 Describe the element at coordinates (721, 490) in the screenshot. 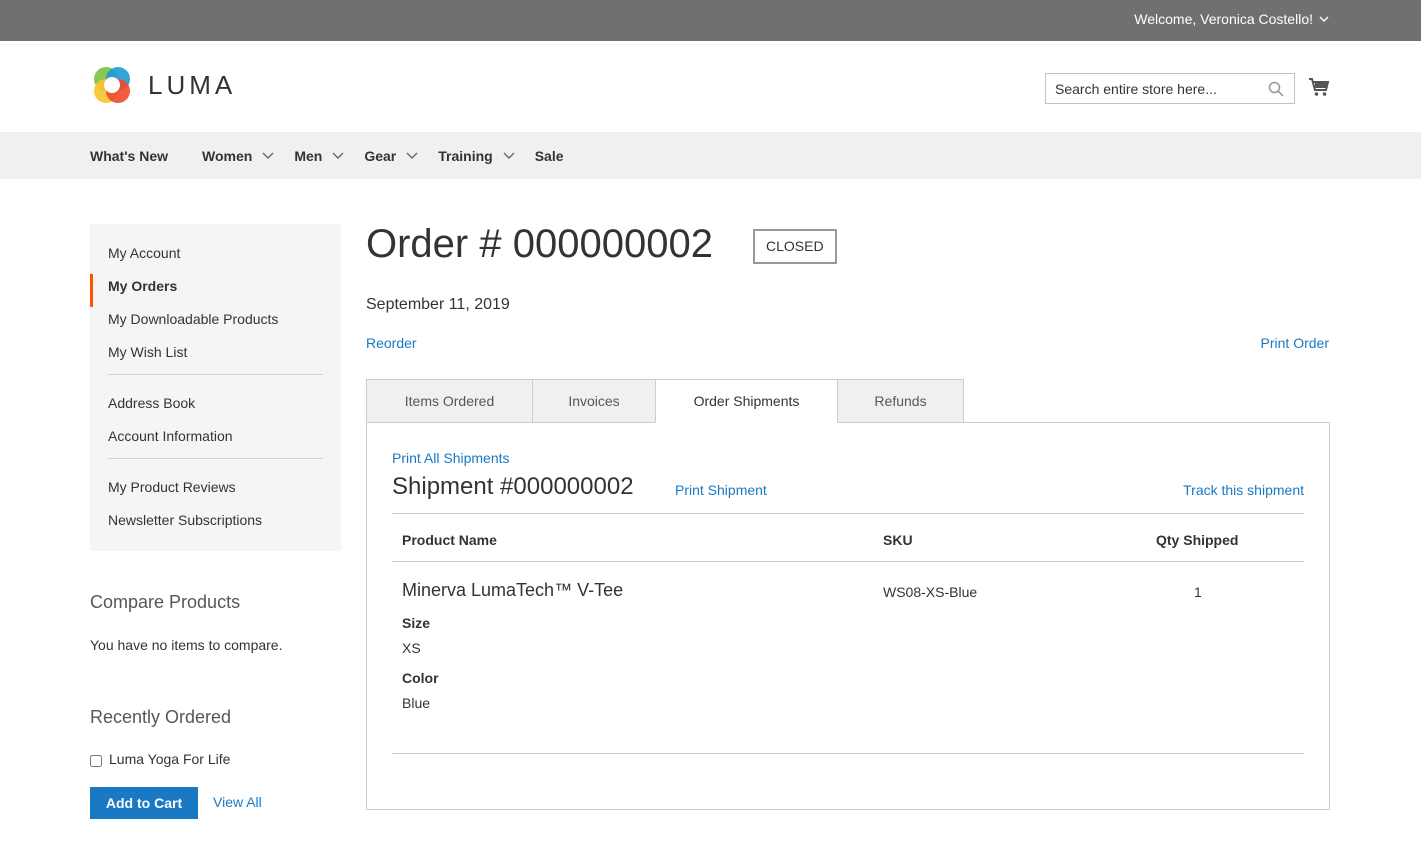

I see `print-shipment-link: Print Shipment` at that location.